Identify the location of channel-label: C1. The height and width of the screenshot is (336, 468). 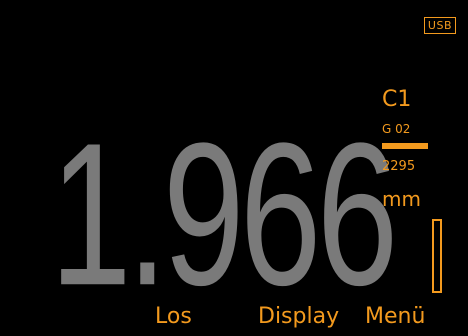
(397, 99).